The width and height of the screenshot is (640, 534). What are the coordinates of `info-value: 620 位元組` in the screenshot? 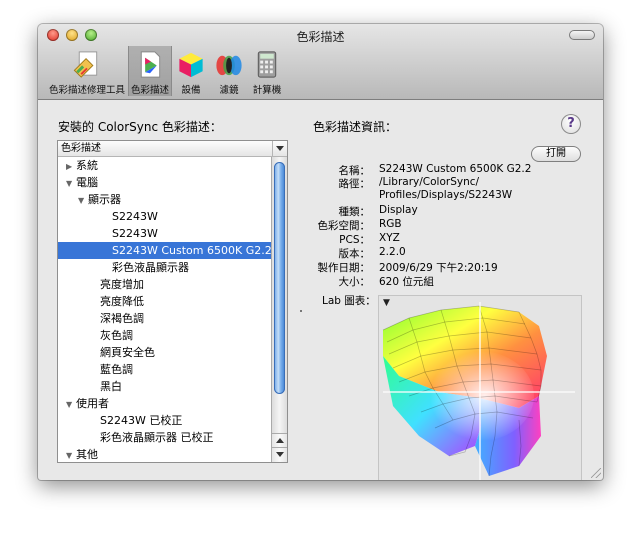 It's located at (406, 282).